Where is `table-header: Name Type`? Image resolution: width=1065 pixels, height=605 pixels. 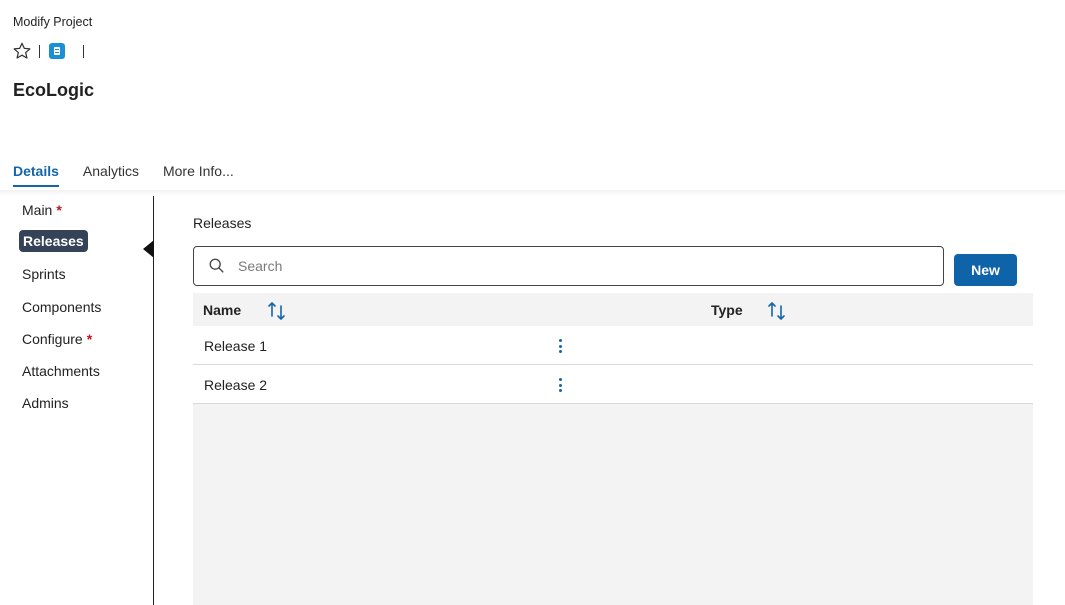 table-header: Name Type is located at coordinates (613, 309).